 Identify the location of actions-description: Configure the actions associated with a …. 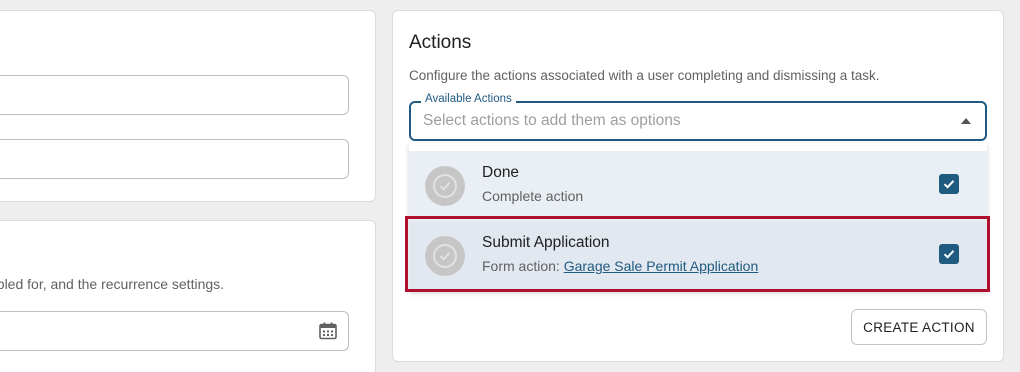
(644, 75).